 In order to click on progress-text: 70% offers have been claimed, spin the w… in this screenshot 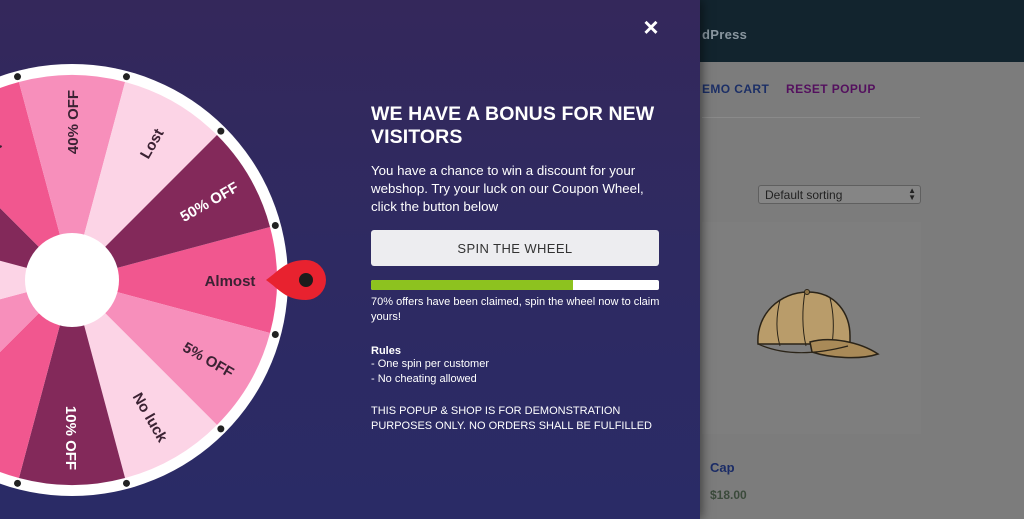, I will do `click(515, 309)`.